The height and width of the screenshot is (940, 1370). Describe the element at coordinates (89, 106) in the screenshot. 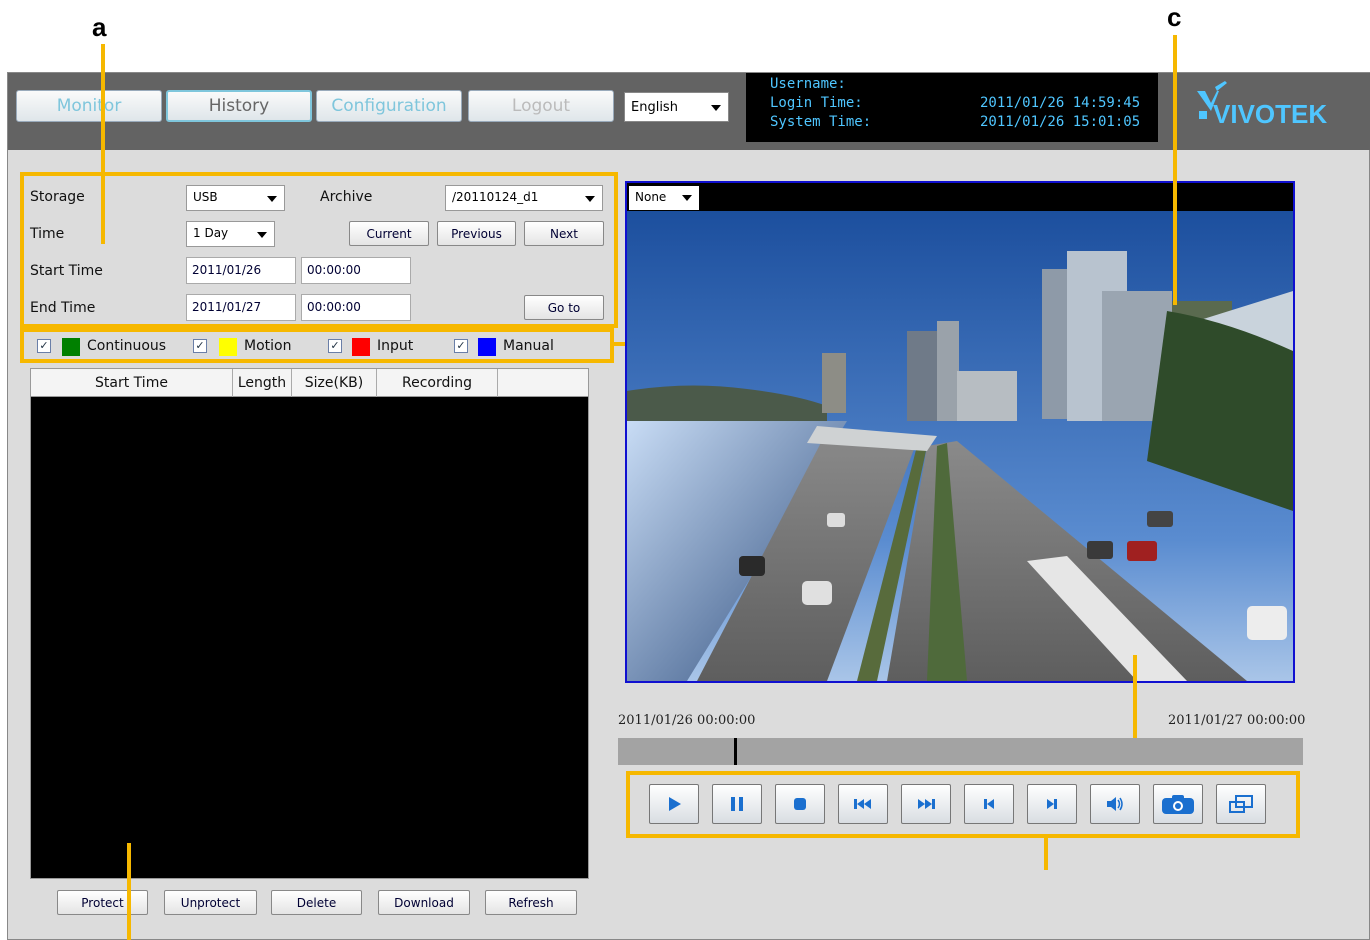

I see `monitor-button: Monitor` at that location.